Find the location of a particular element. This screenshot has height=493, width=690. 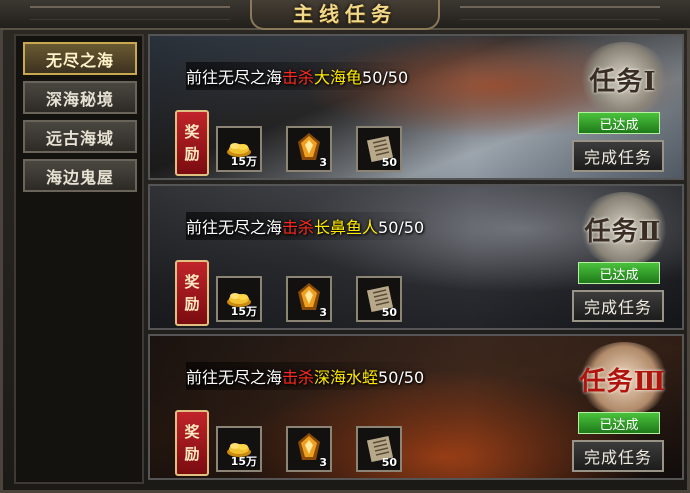

quest-description: 前往无尽之海击杀长鼻鱼人50/50 is located at coordinates (309, 226).